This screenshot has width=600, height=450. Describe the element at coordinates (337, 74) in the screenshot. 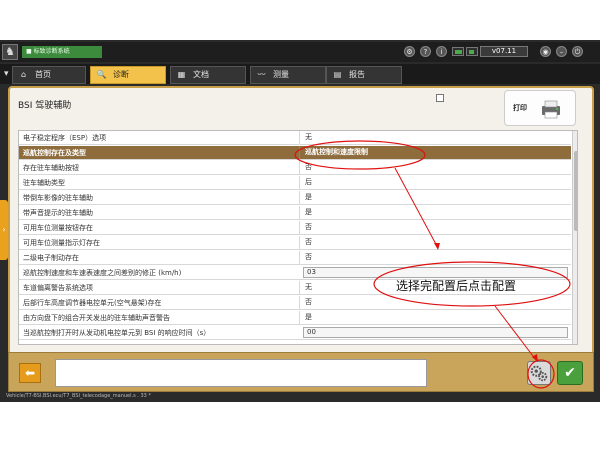

I see `report-icon: ▤` at that location.